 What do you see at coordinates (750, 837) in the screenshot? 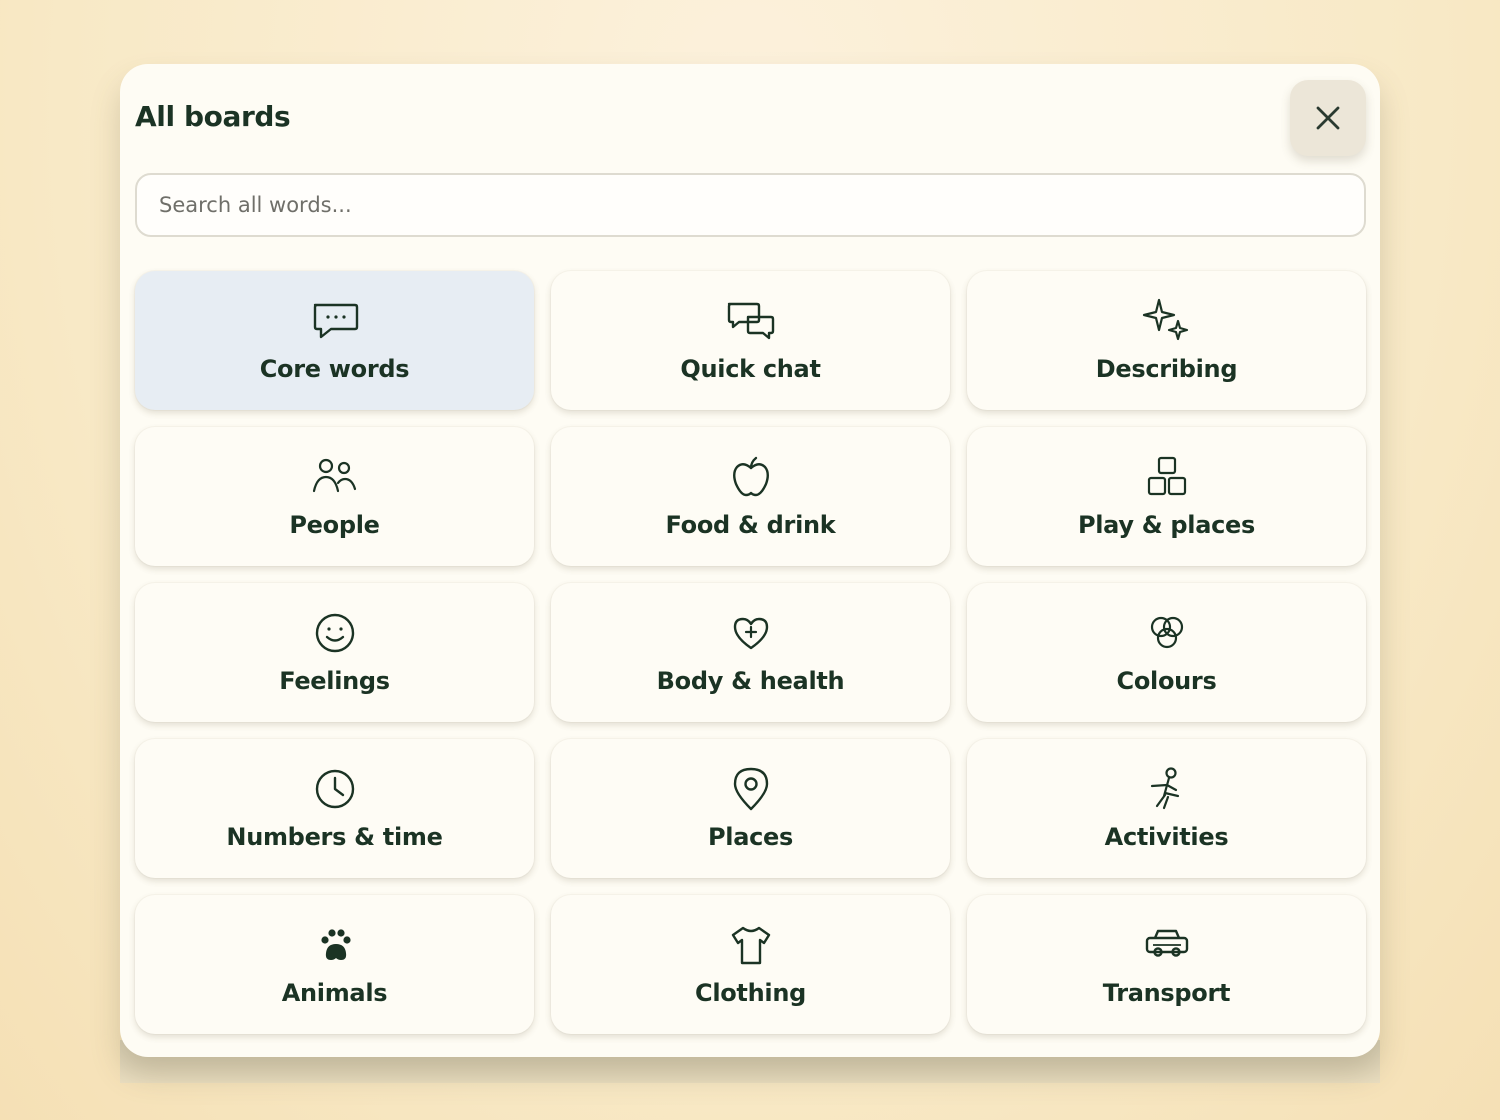
I see `board-label: Places` at bounding box center [750, 837].